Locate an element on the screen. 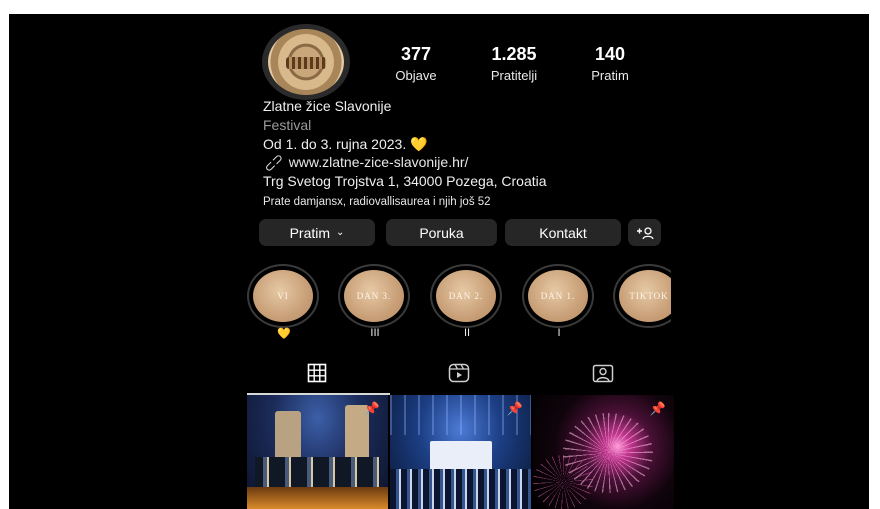 The height and width of the screenshot is (509, 880). highlight-cover: DAN 2. is located at coordinates (466, 296).